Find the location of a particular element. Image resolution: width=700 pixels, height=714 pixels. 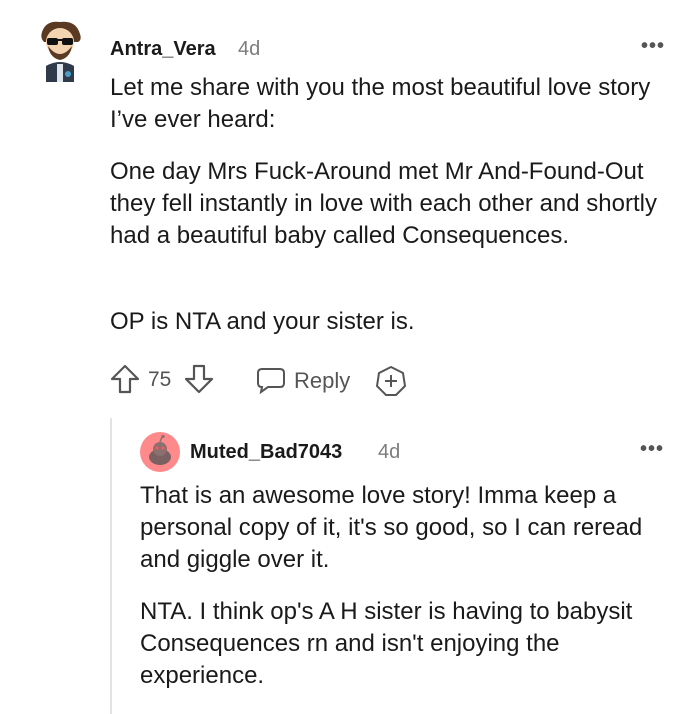

comment-actions: 75 Reply is located at coordinates (268, 380).